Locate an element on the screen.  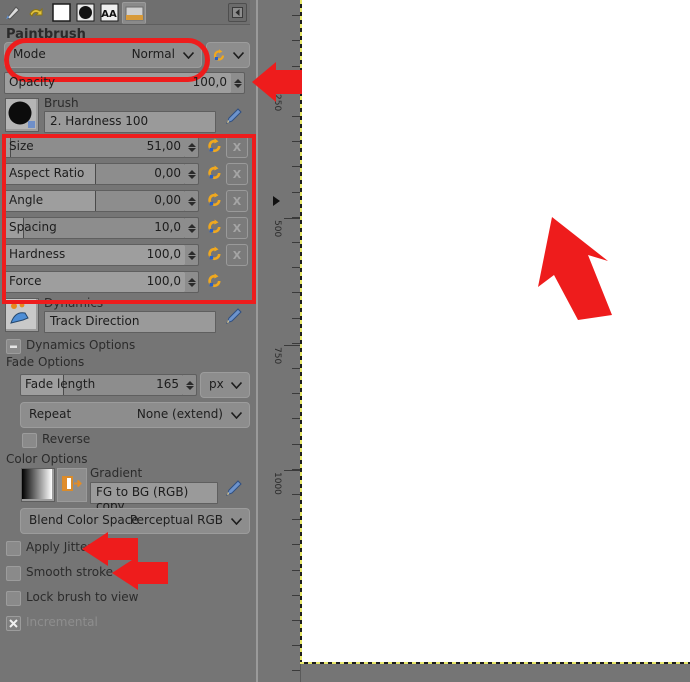
dynamics-preview is located at coordinates (22, 315).